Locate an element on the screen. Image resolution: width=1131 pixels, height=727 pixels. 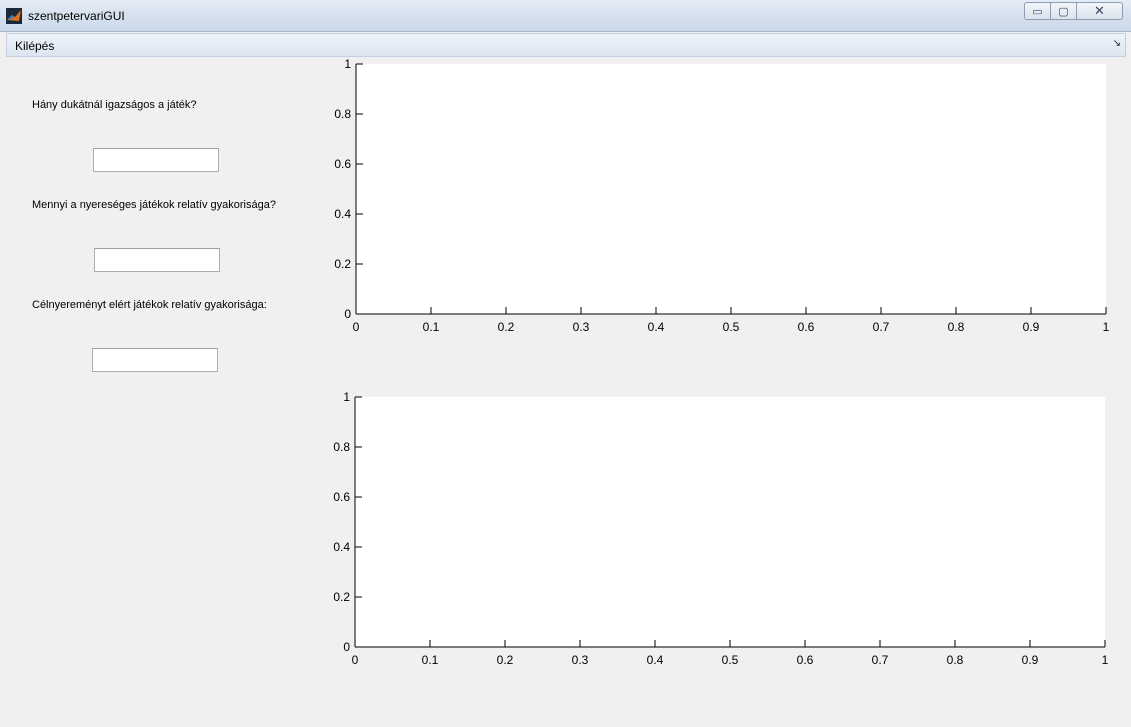
x-tick-label: 1 is located at coordinates (1106, 327).